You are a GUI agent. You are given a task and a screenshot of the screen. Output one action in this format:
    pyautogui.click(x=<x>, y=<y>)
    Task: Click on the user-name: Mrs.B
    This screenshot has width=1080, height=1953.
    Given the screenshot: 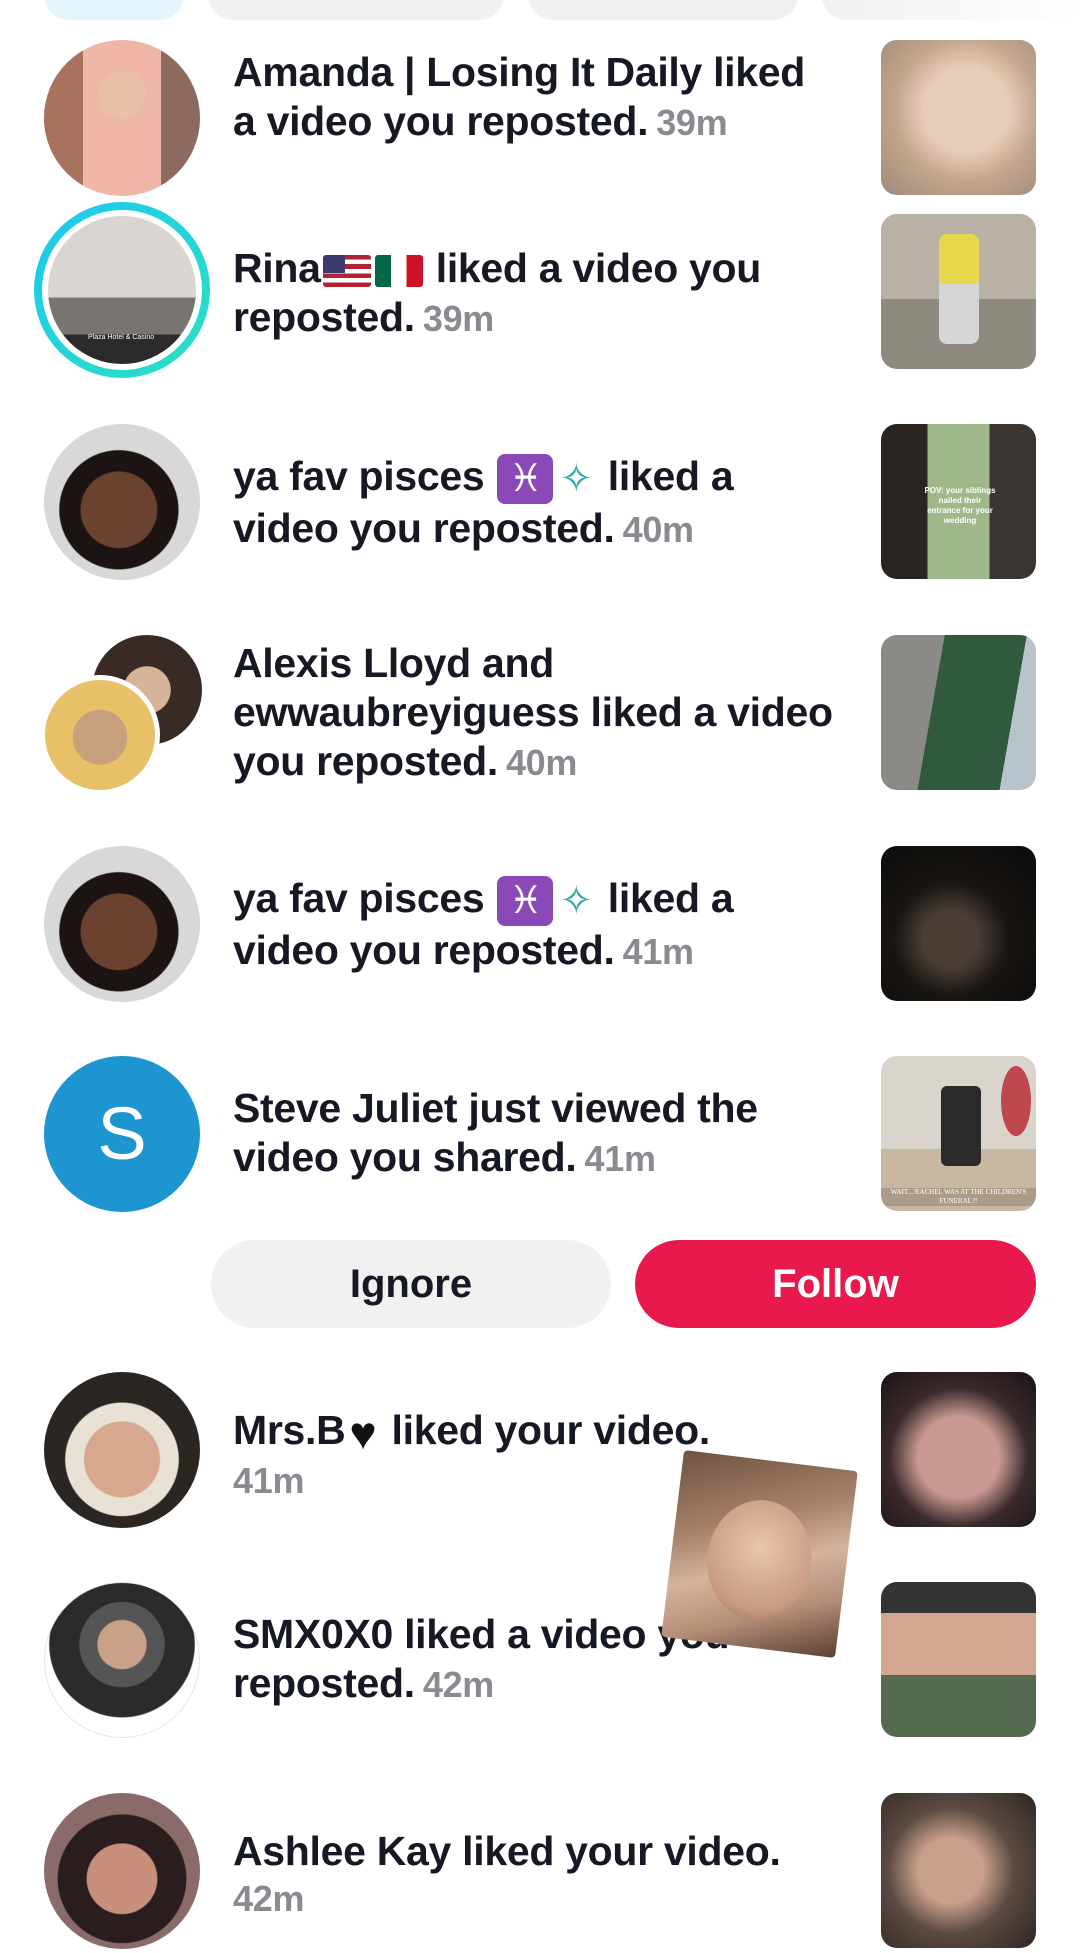 What is the action you would take?
    pyautogui.click(x=289, y=1430)
    